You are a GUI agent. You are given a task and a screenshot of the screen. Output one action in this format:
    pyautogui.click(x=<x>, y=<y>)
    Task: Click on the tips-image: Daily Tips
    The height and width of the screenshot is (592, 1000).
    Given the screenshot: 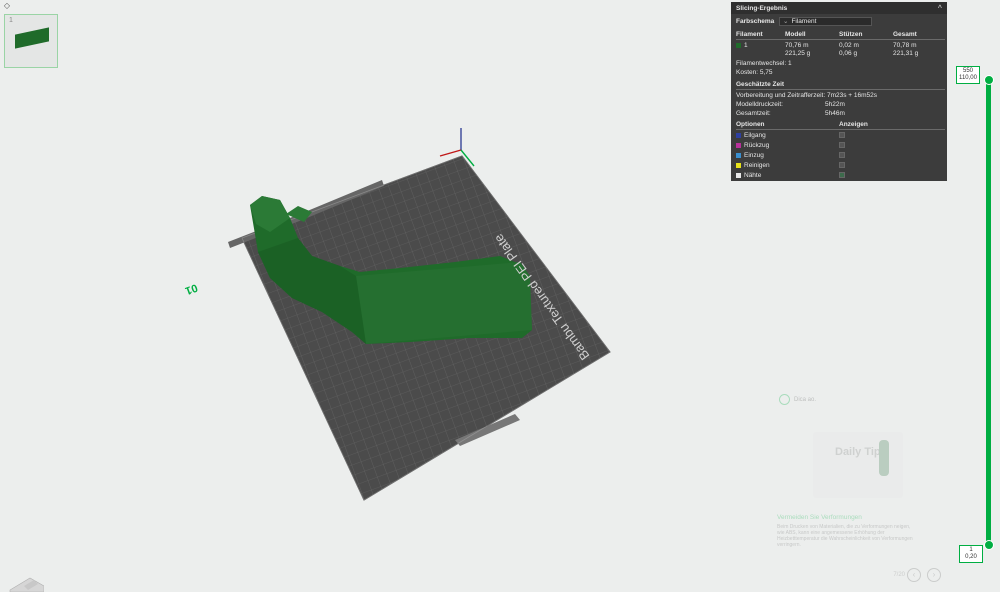 What is the action you would take?
    pyautogui.click(x=858, y=465)
    